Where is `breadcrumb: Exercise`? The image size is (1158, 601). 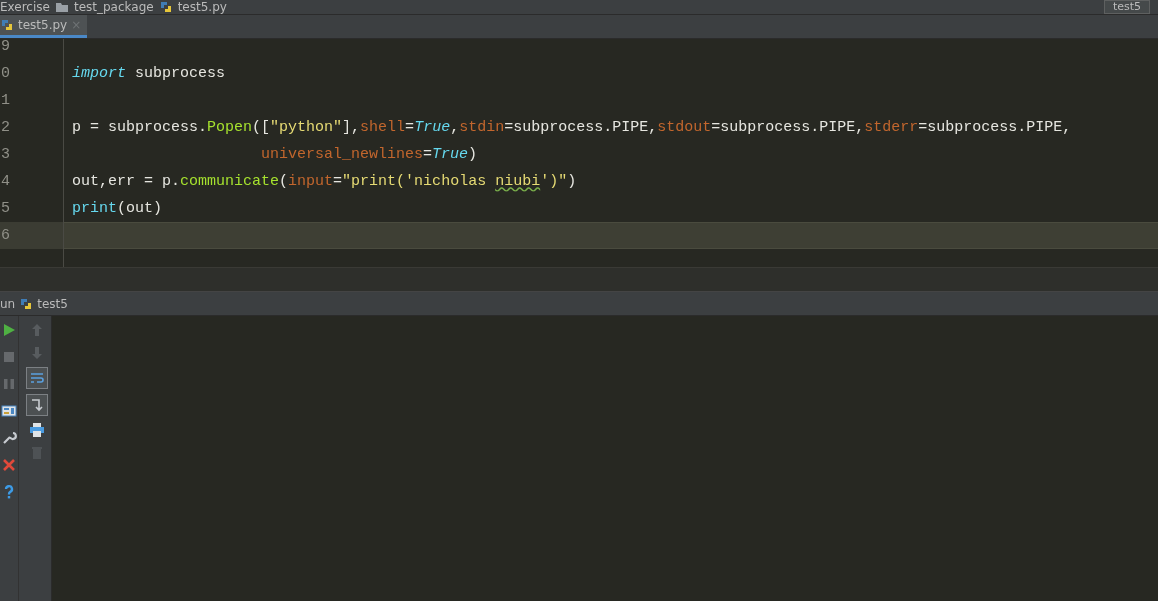
breadcrumb: Exercise is located at coordinates (25, 7).